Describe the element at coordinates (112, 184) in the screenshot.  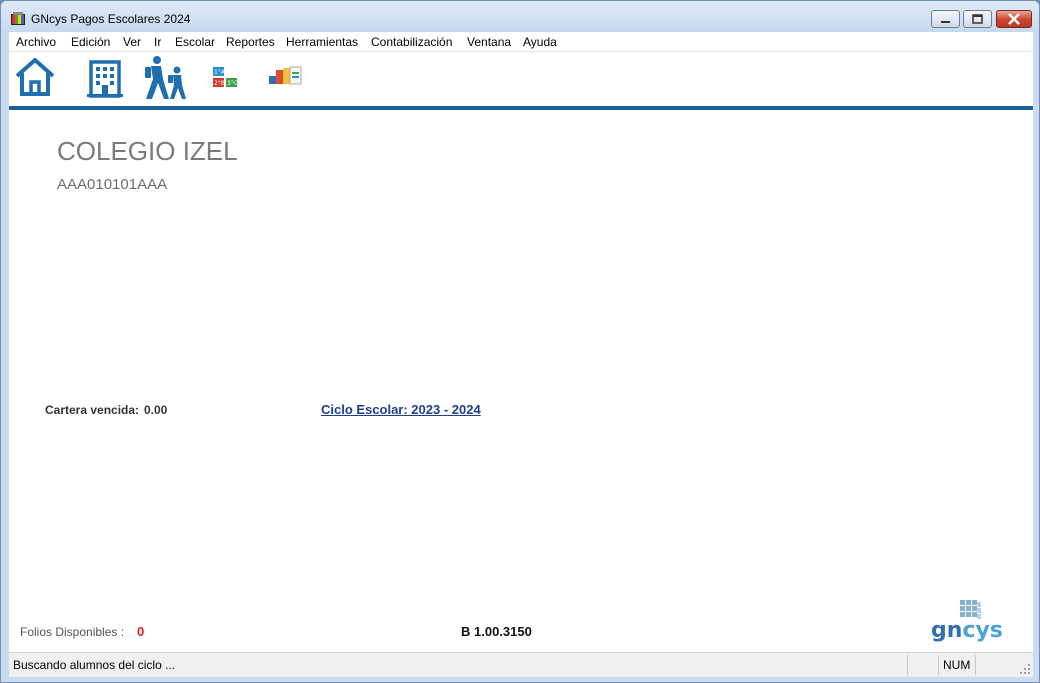
I see `school-rfc: AAA010101AAA` at that location.